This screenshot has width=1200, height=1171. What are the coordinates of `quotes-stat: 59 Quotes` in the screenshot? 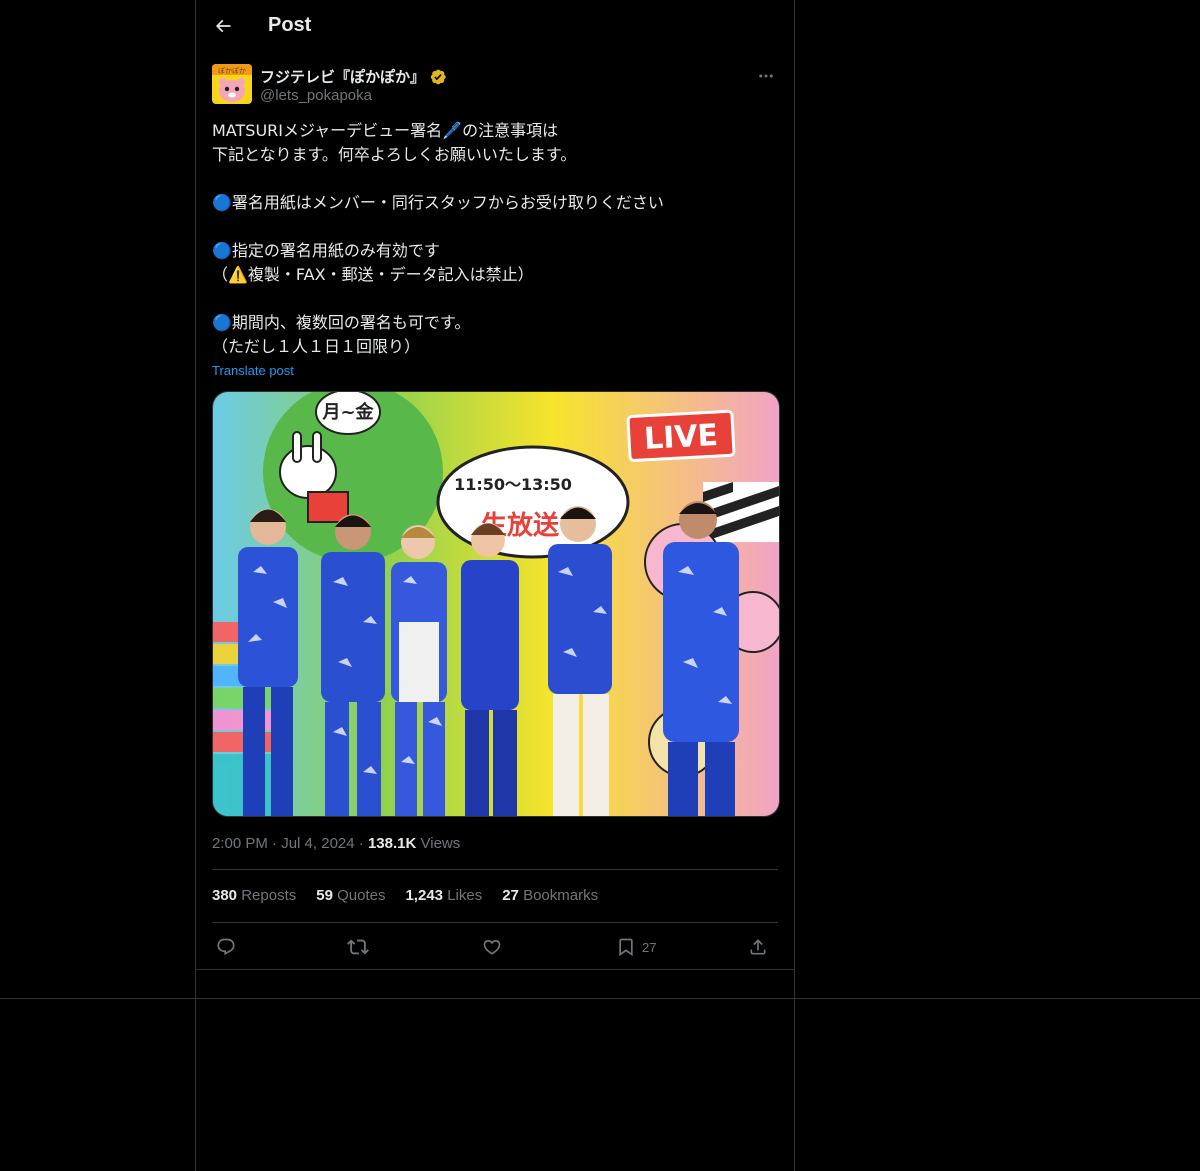 It's located at (350, 895).